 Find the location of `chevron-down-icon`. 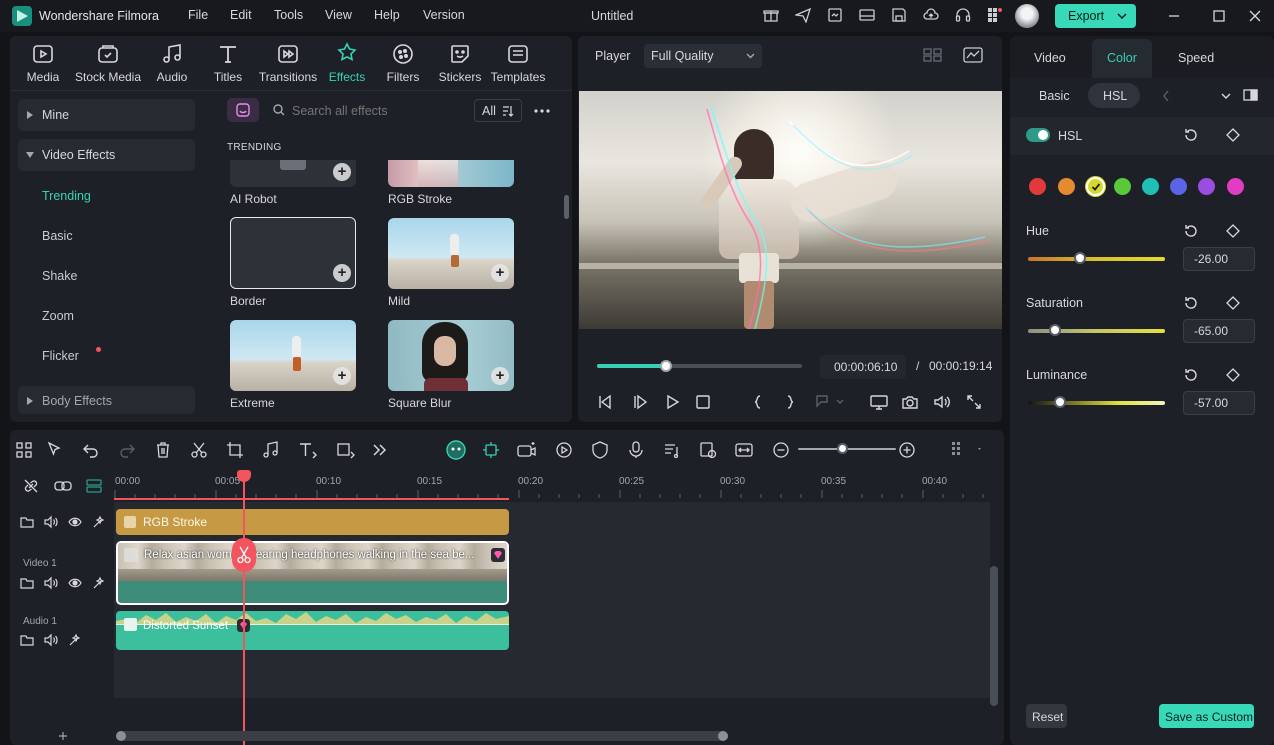

chevron-down-icon is located at coordinates (1226, 96).